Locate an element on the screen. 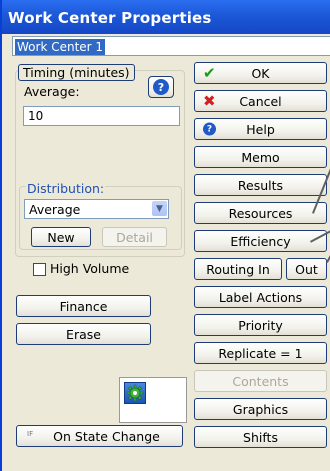 The width and height of the screenshot is (330, 471). checkmark-icon: ✔ is located at coordinates (209, 73).